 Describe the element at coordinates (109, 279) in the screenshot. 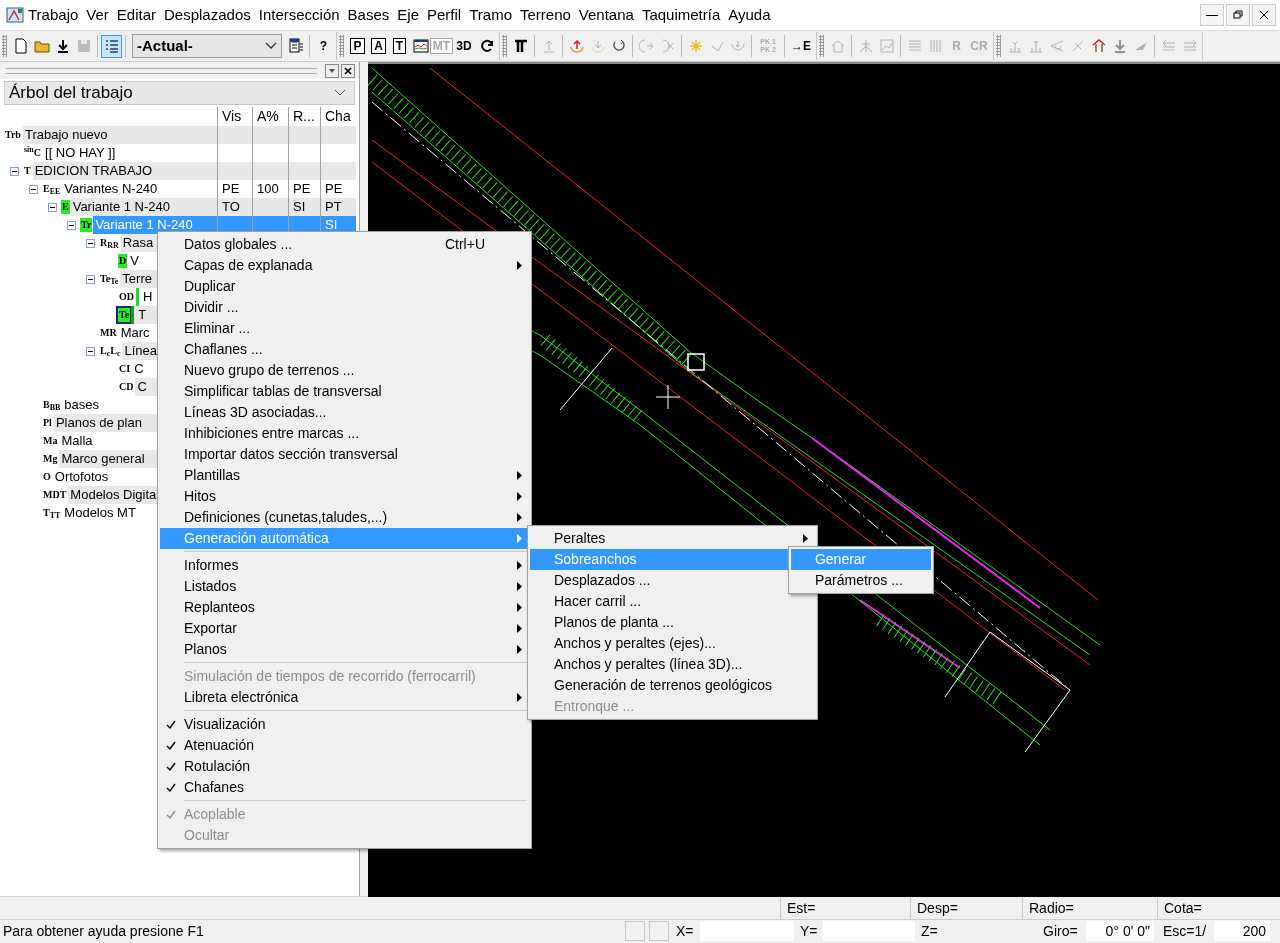

I see `node-type-icon: Te$_{Te}$` at that location.